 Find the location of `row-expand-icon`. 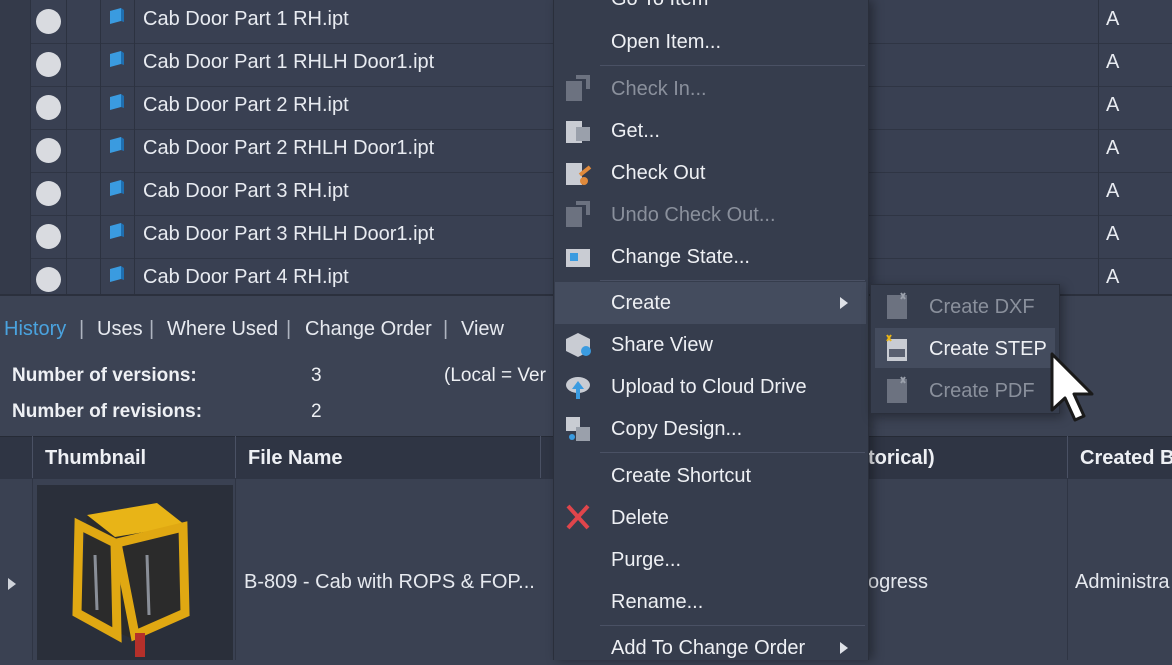

row-expand-icon is located at coordinates (12, 584).